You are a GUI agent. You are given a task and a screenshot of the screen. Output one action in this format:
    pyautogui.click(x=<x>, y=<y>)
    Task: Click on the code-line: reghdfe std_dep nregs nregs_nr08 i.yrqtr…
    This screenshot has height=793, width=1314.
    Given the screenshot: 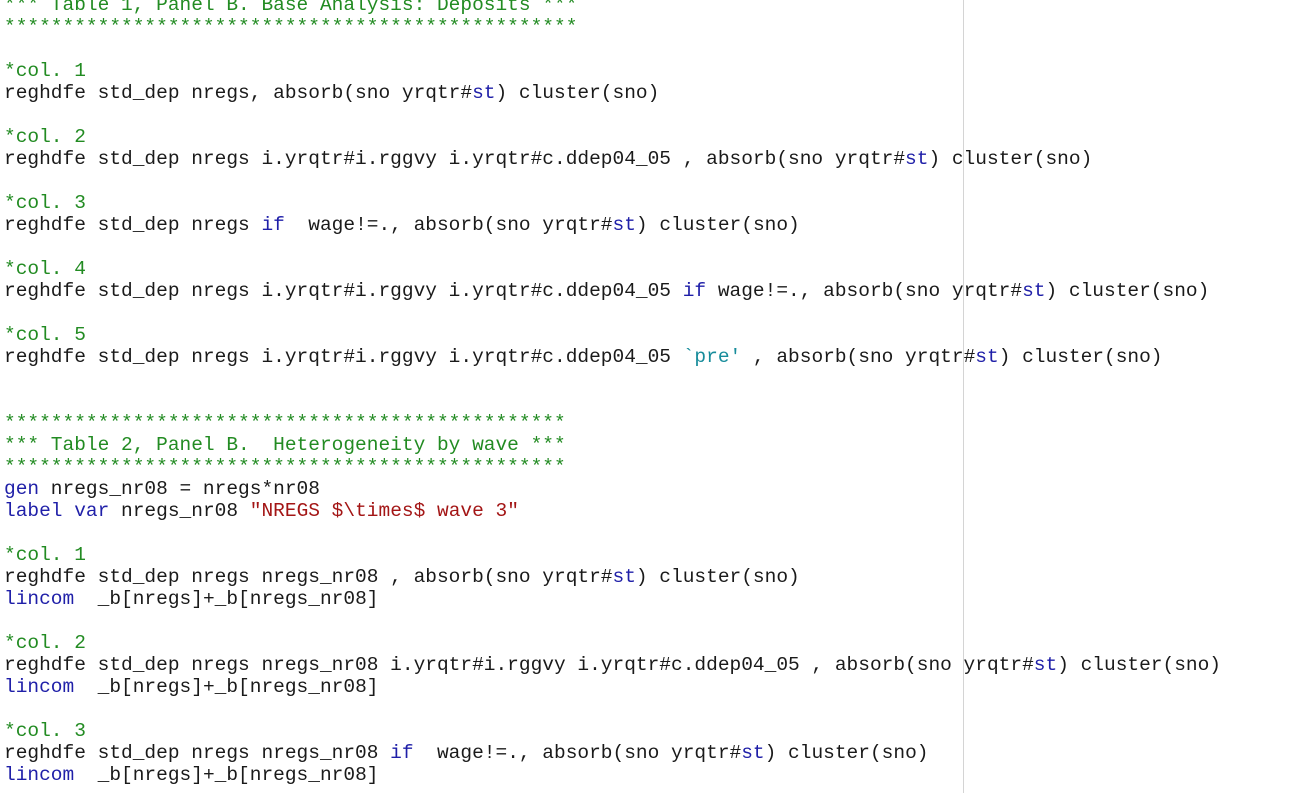 What is the action you would take?
    pyautogui.click(x=657, y=665)
    